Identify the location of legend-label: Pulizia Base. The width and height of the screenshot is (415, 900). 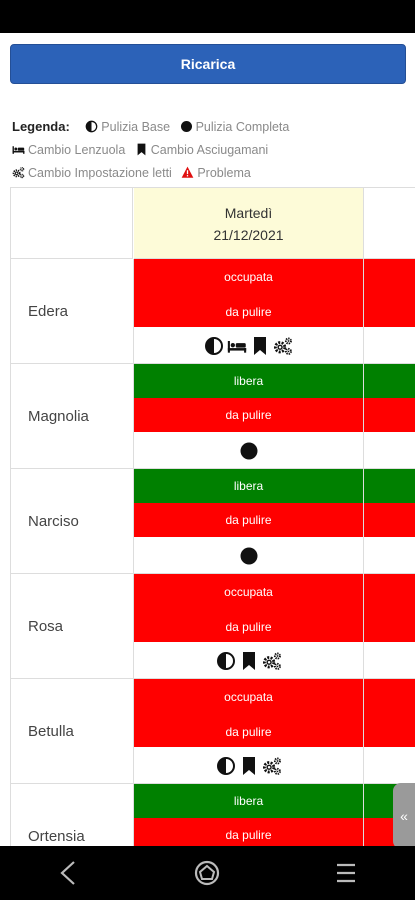
(136, 127).